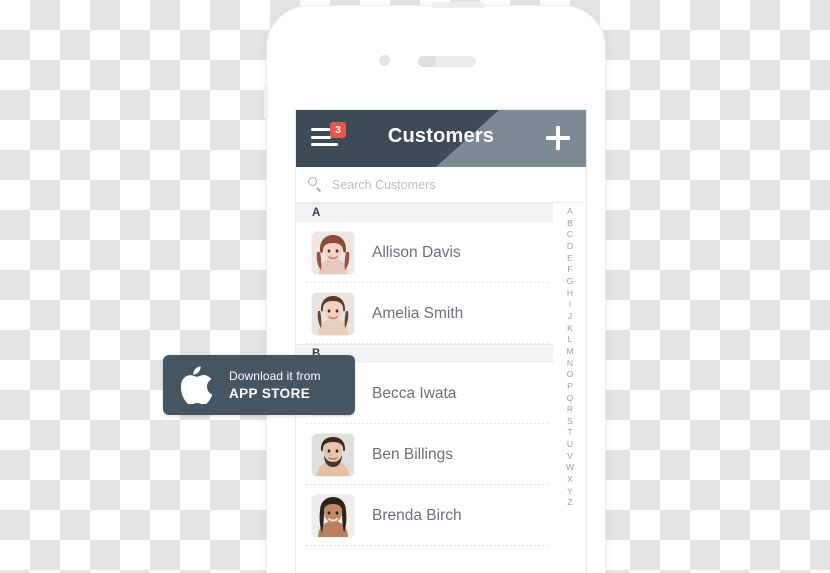  Describe the element at coordinates (447, 61) in the screenshot. I see `earpiece-speaker-icon` at that location.